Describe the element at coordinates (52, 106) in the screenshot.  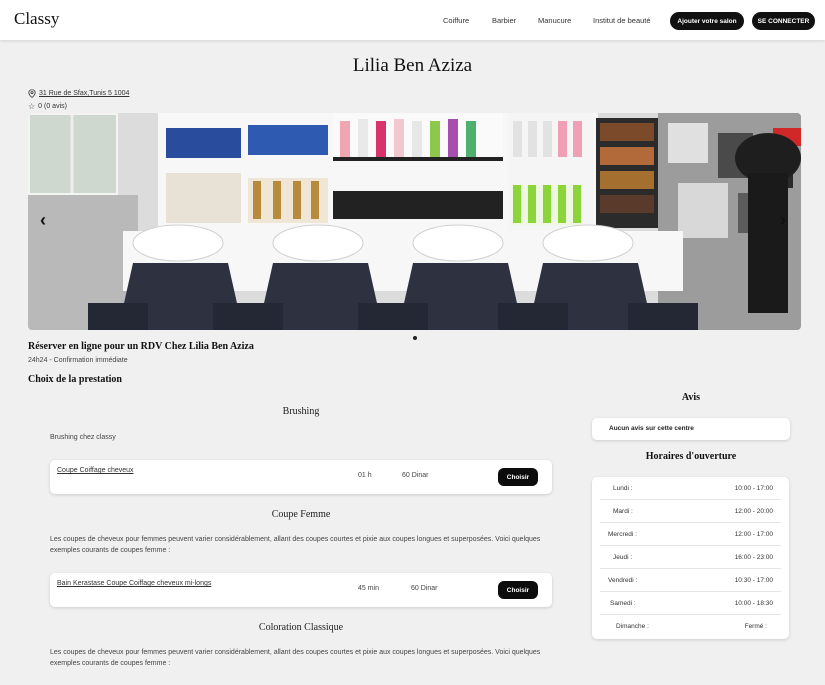
I see `rating-text: 0 (0 avis)` at that location.